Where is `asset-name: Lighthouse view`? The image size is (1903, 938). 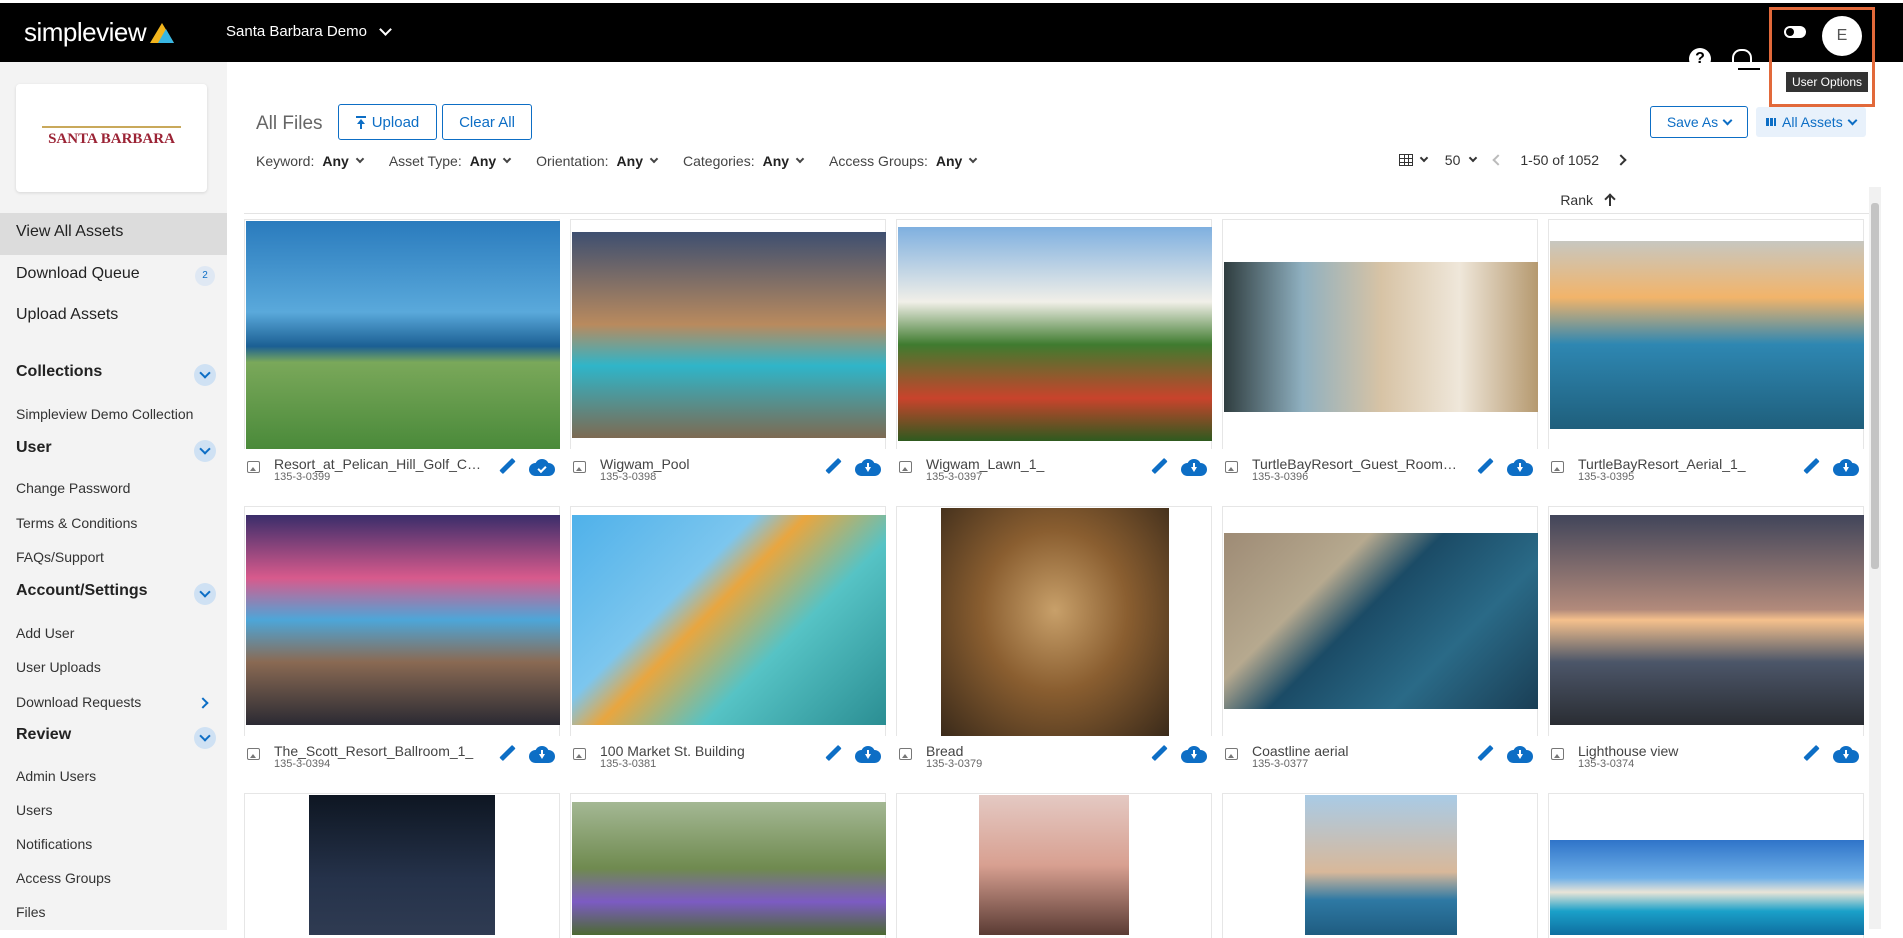
asset-name: Lighthouse view is located at coordinates (1683, 751).